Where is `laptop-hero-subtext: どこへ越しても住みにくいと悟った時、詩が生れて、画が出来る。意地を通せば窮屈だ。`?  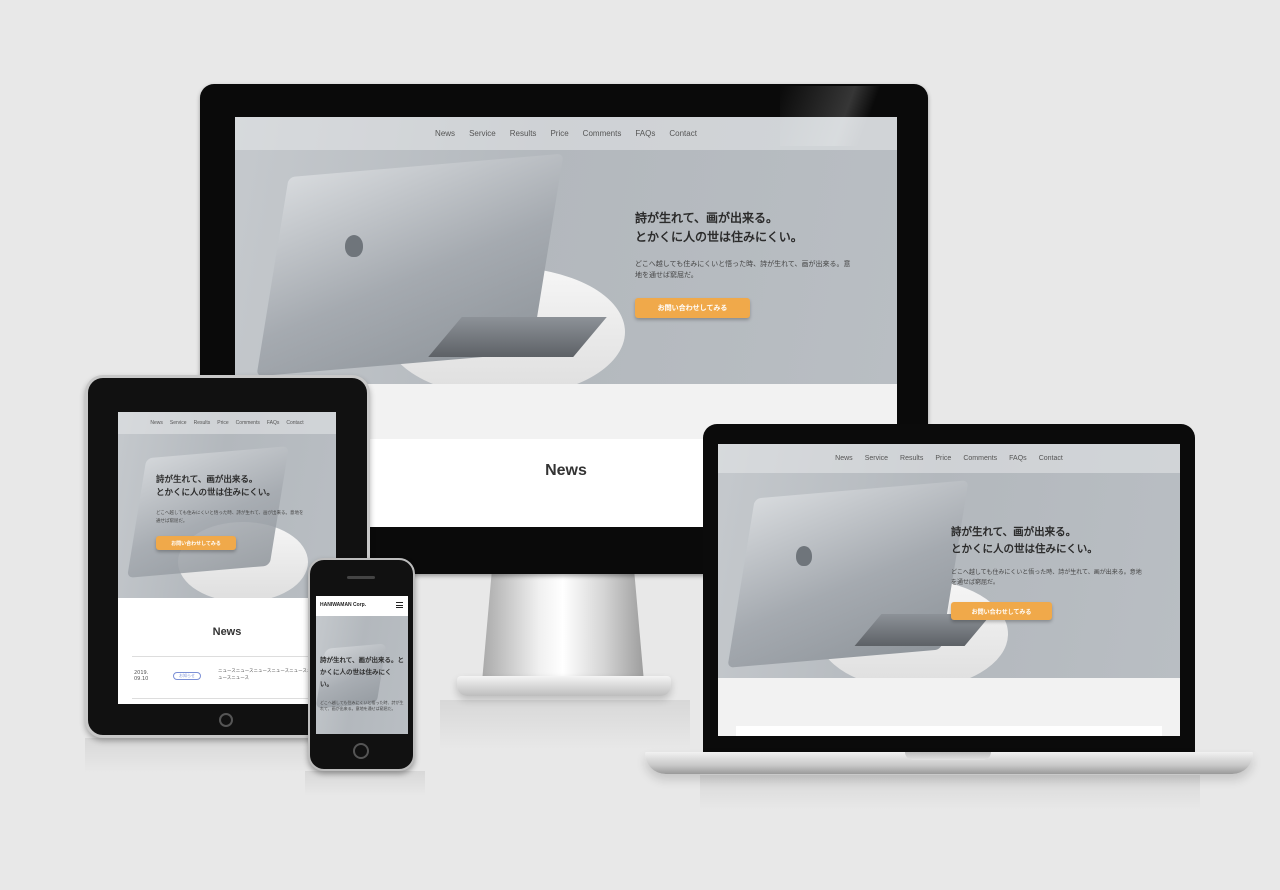
laptop-hero-subtext: どこへ越しても住みにくいと悟った時、詩が生れて、画が出来る。意地を通せば窮屈だ。 is located at coordinates (1046, 577).